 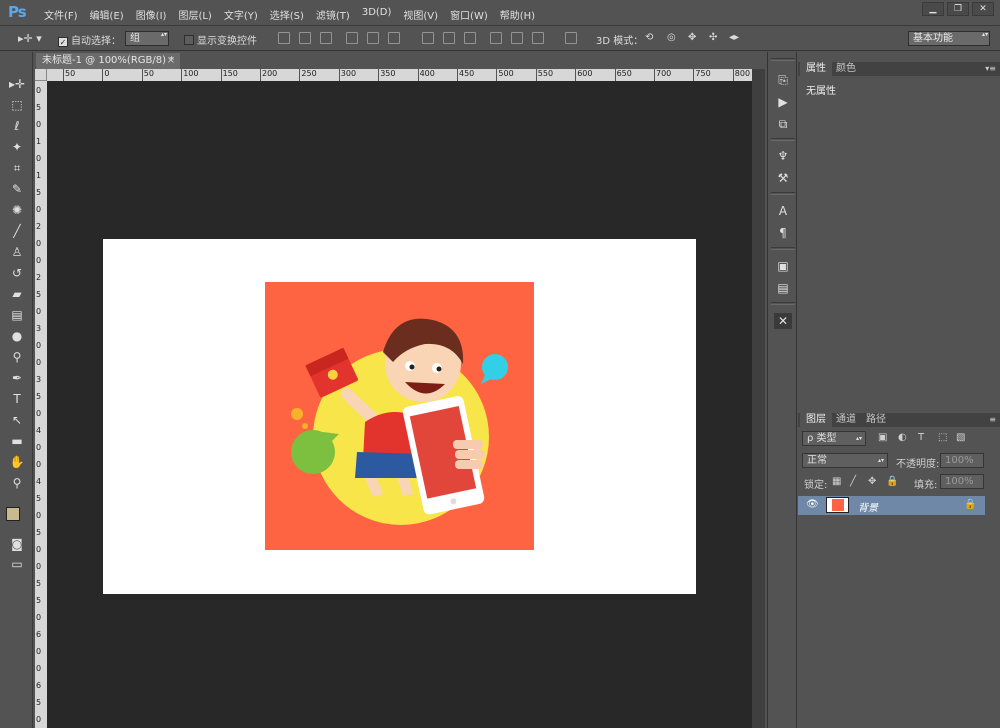 What do you see at coordinates (882, 437) in the screenshot?
I see `pixel-layer-filter-icon: ▣` at bounding box center [882, 437].